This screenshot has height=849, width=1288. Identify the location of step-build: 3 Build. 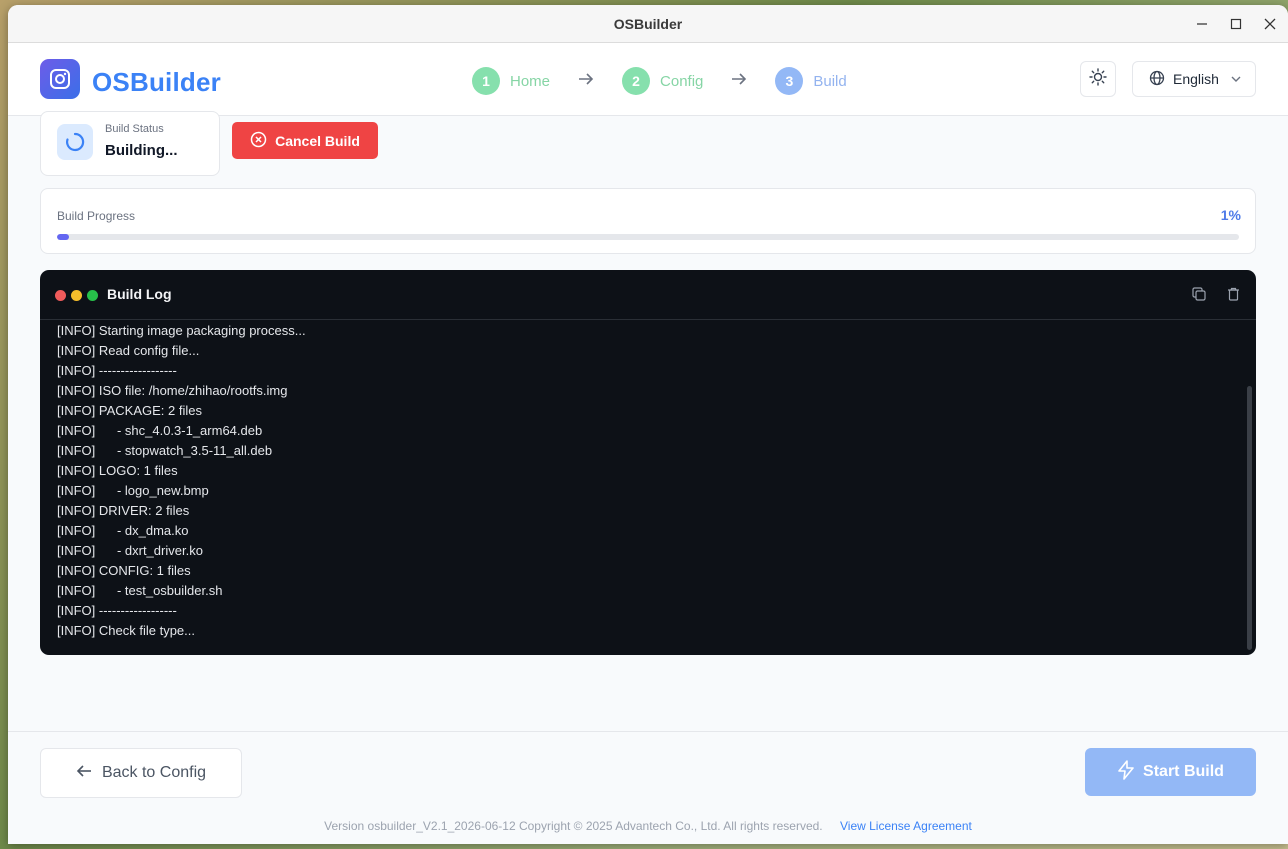
(811, 81).